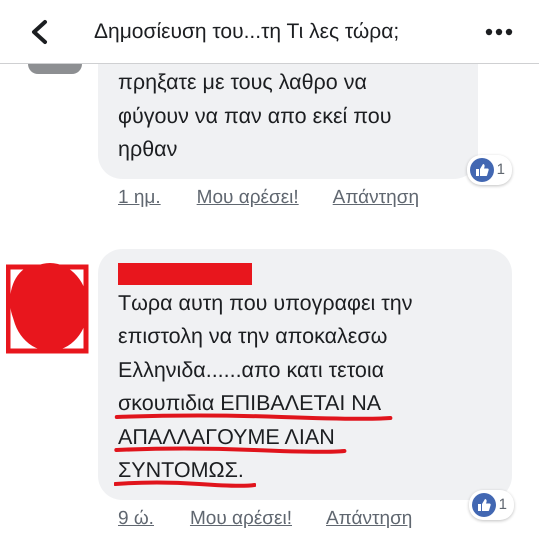  What do you see at coordinates (255, 116) in the screenshot?
I see `comment-text: πρηξατε με τους λαθρο να φύγουν να παν απο εκεί που ηρθαν` at bounding box center [255, 116].